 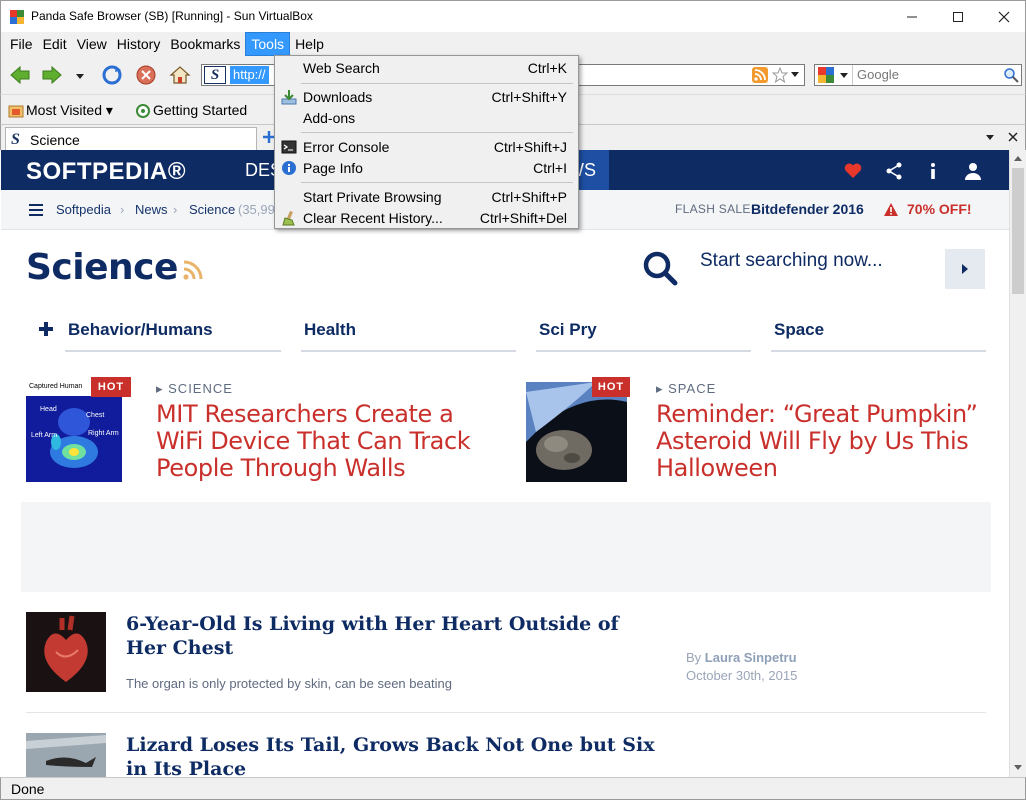 What do you see at coordinates (807, 209) in the screenshot?
I see `flash-sale-deal: Bitdefender 2016` at bounding box center [807, 209].